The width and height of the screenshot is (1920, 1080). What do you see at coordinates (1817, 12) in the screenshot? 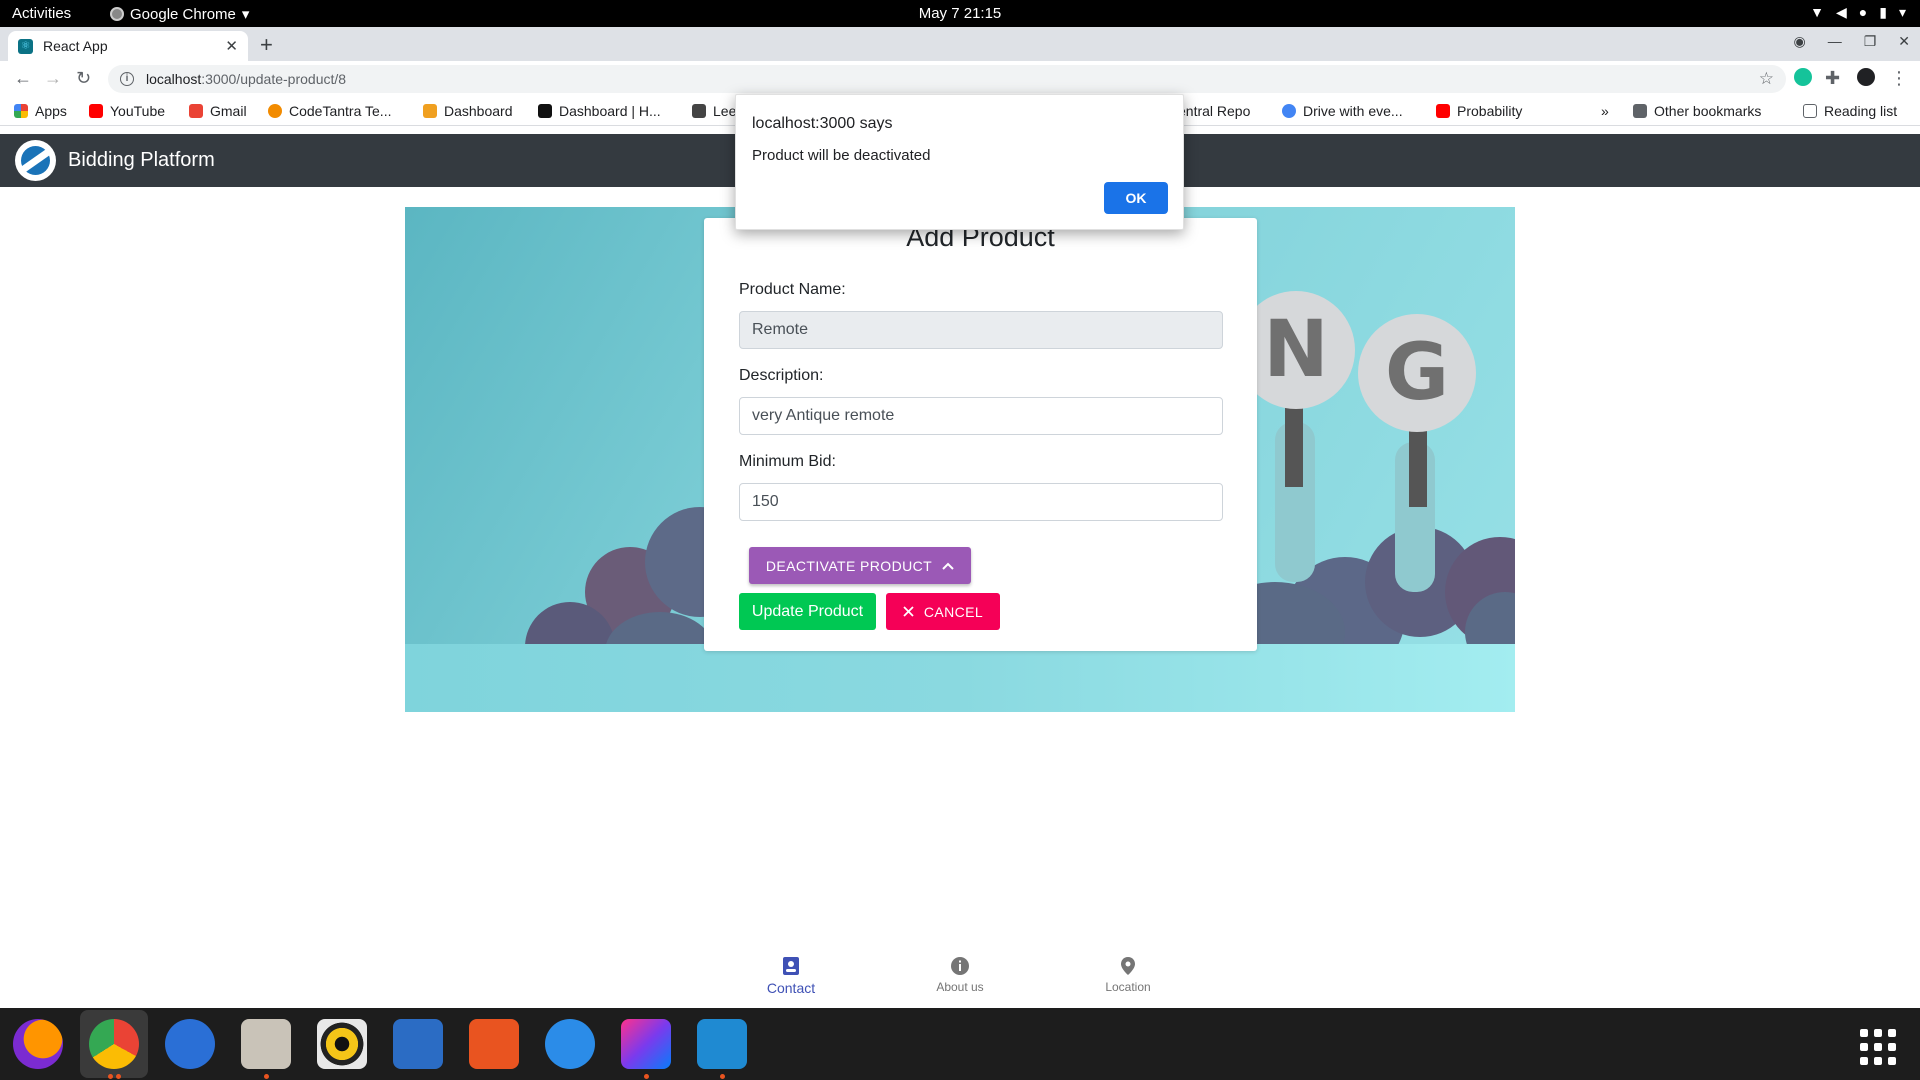
I see `wifi-icon: ▼` at bounding box center [1817, 12].